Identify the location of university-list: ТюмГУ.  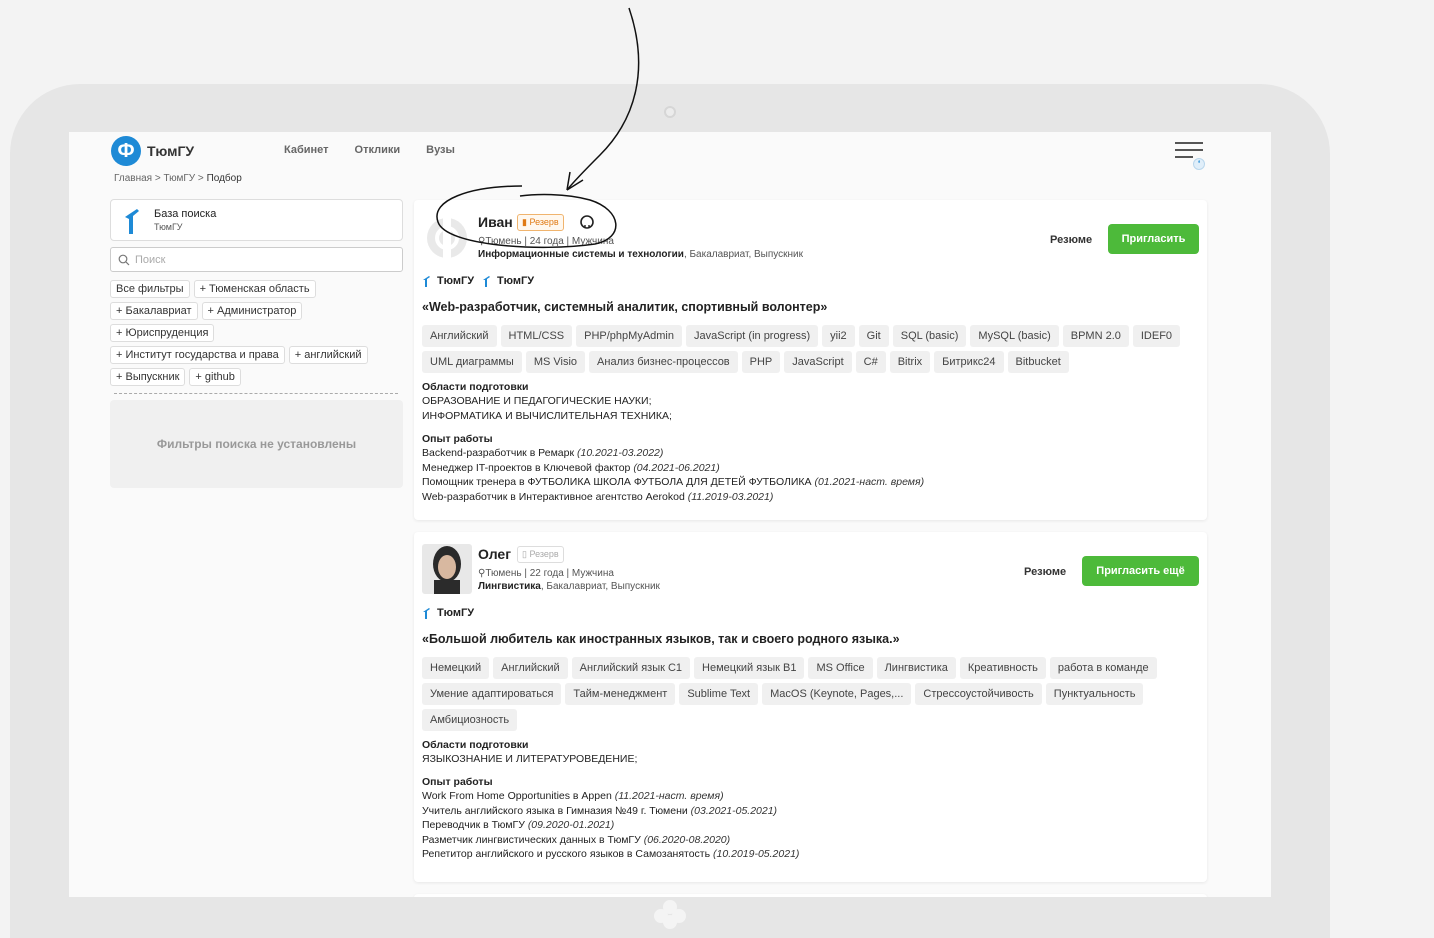
(448, 613).